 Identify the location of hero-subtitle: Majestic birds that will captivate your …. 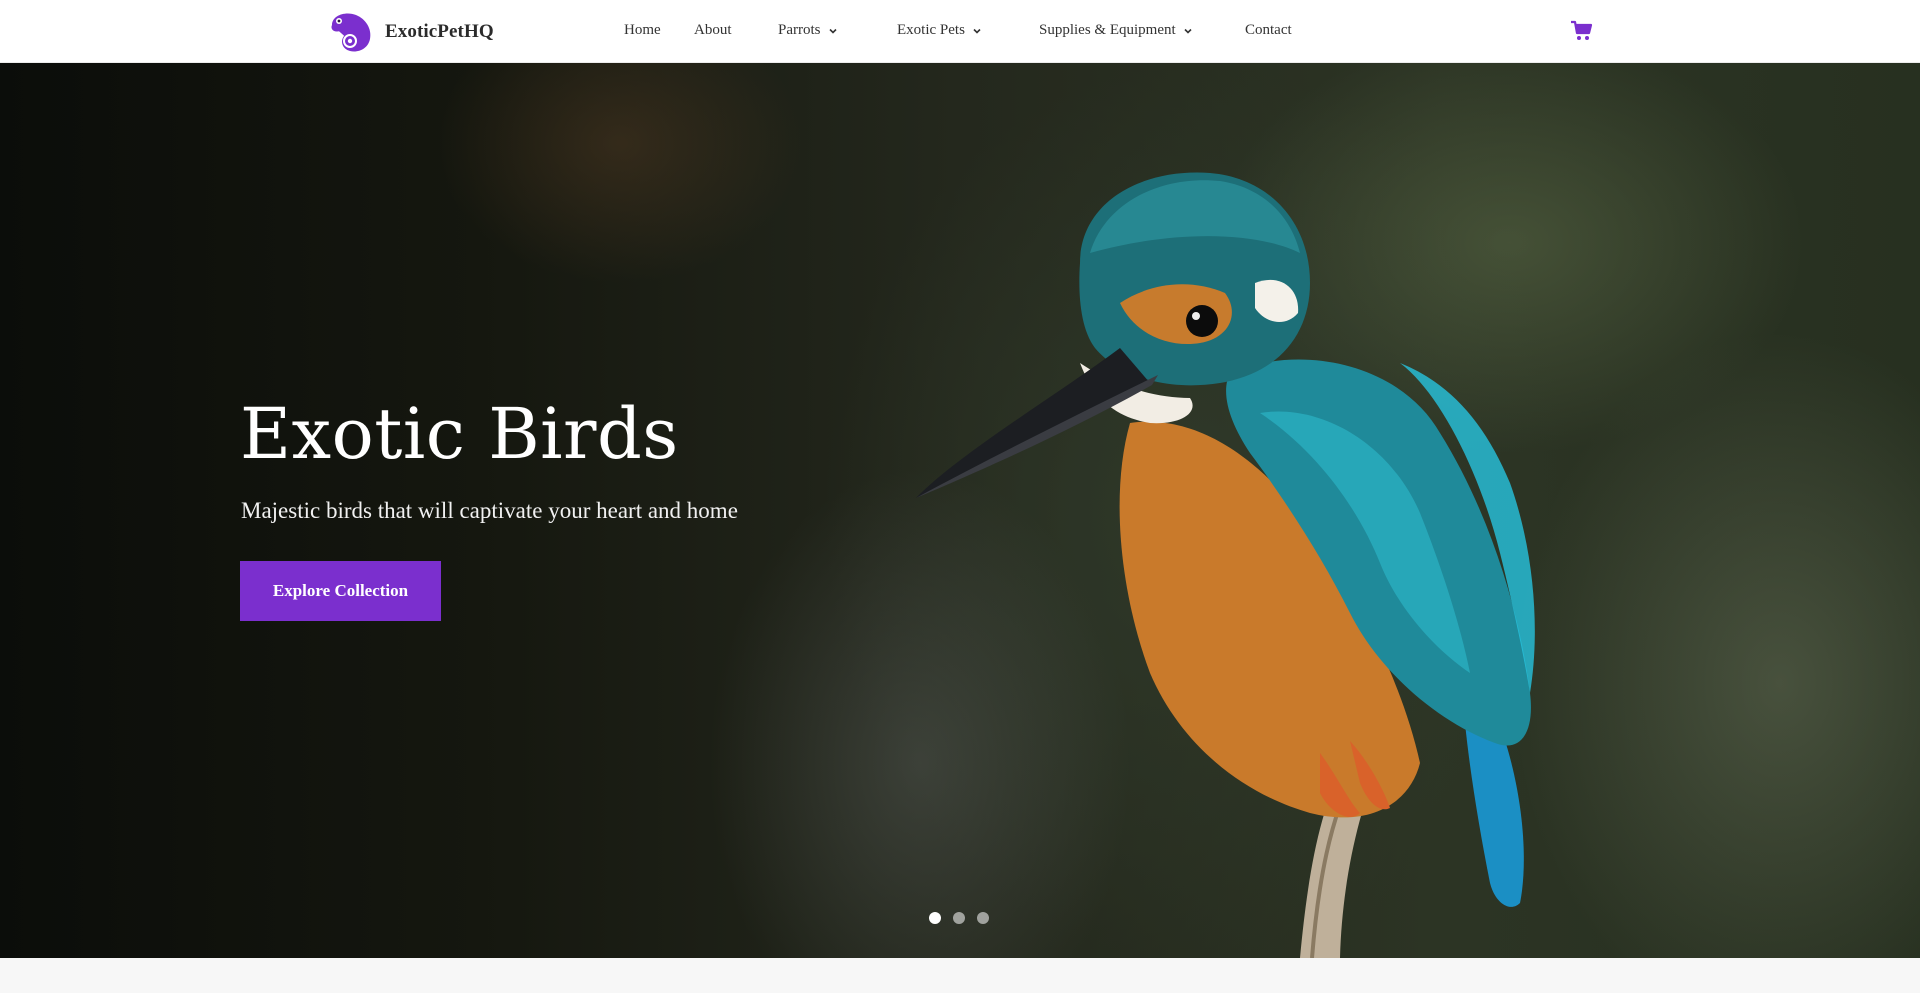
(489, 510).